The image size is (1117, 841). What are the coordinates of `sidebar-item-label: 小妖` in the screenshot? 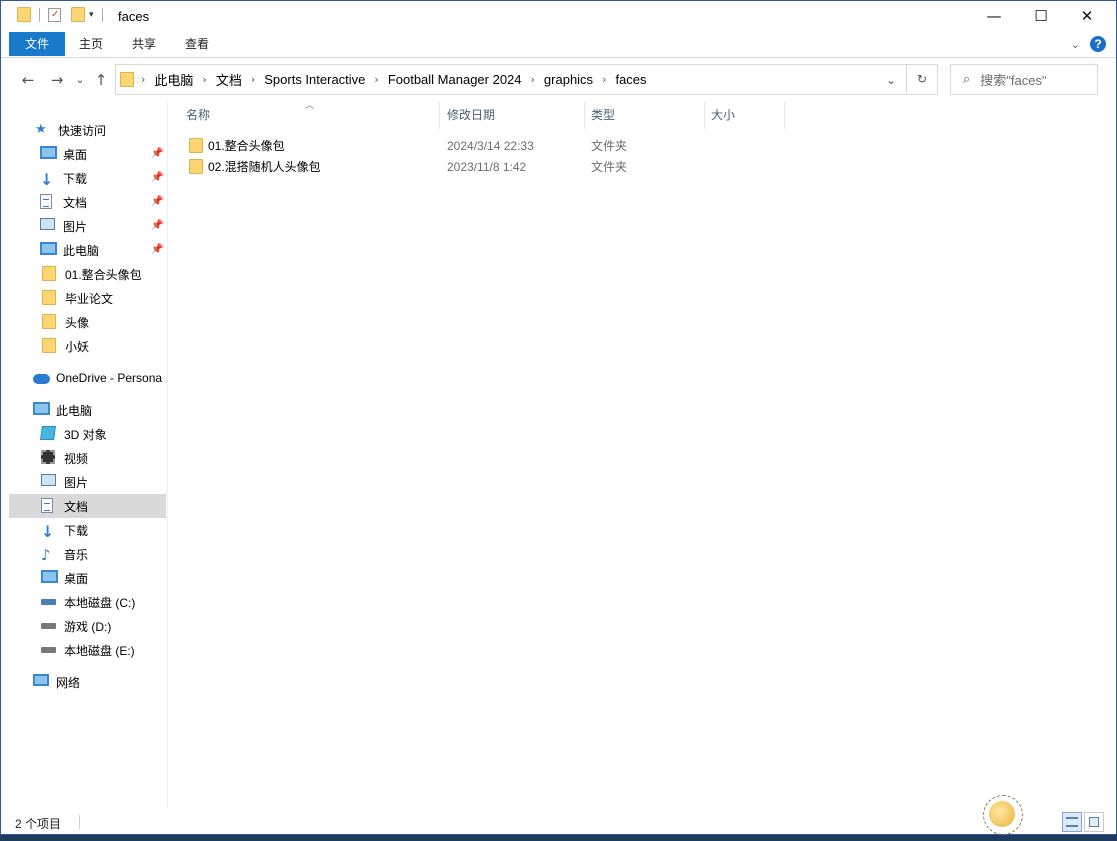 It's located at (77, 346).